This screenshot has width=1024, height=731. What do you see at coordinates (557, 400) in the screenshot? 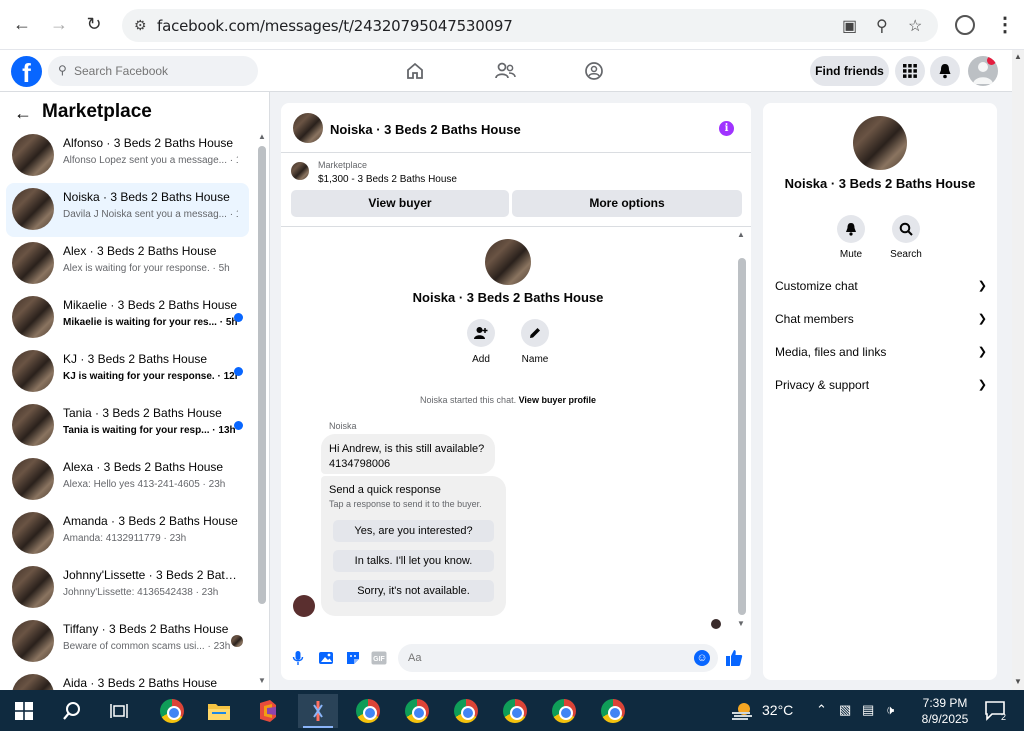
I see `view-buyer-profile-link: View buyer profile` at bounding box center [557, 400].